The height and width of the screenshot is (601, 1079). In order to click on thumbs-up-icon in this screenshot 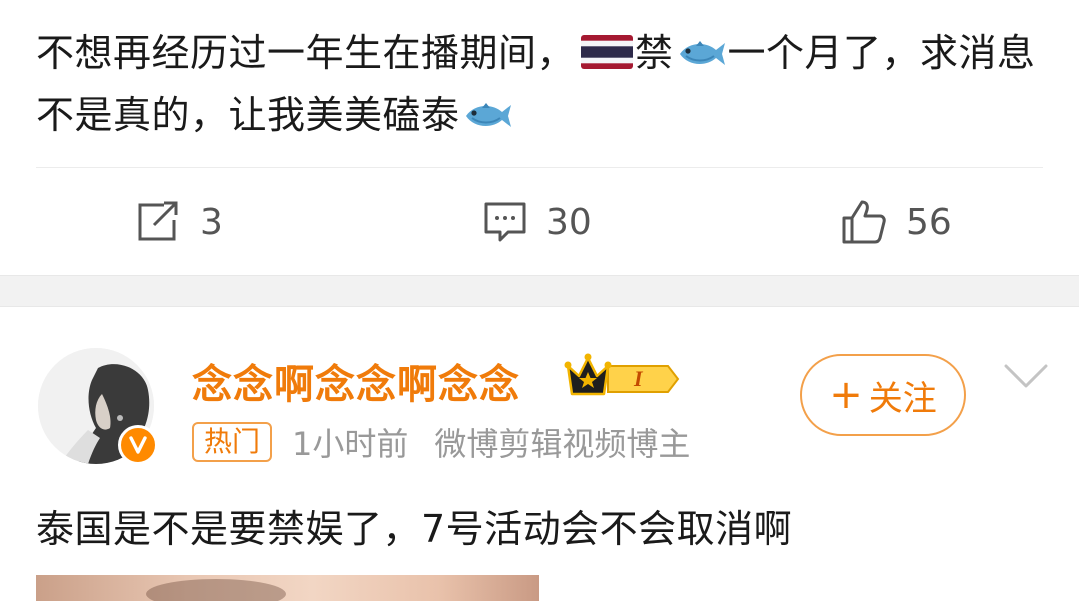, I will do `click(864, 222)`.